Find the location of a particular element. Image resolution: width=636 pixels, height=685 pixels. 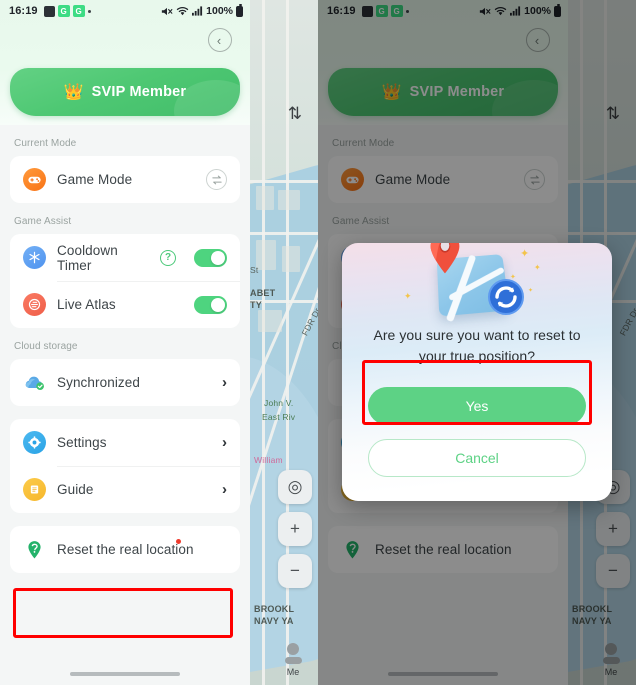

mute-icon is located at coordinates (167, 11).